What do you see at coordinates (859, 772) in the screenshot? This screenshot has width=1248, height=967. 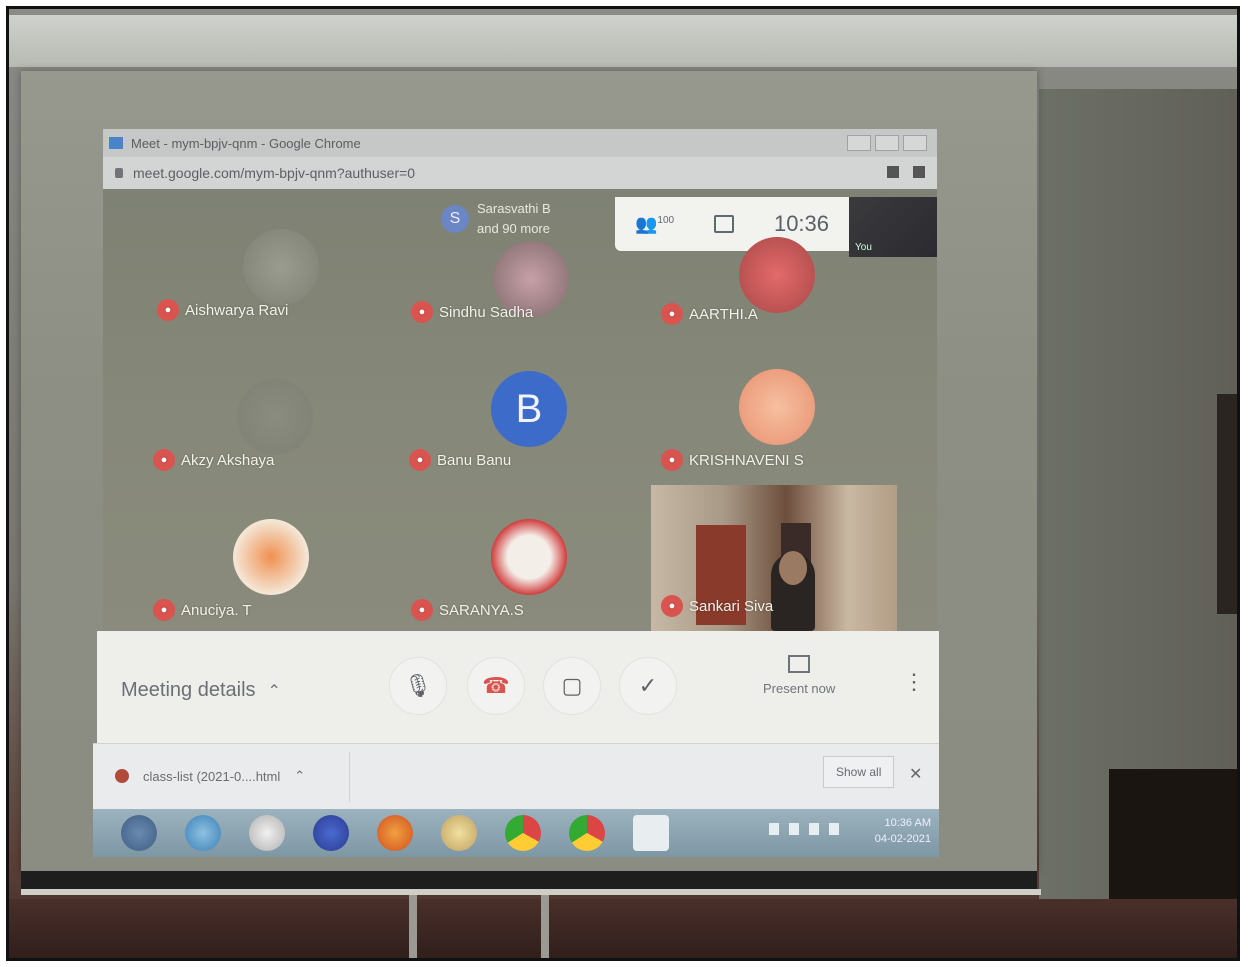 I see `show-all-button: Show all` at bounding box center [859, 772].